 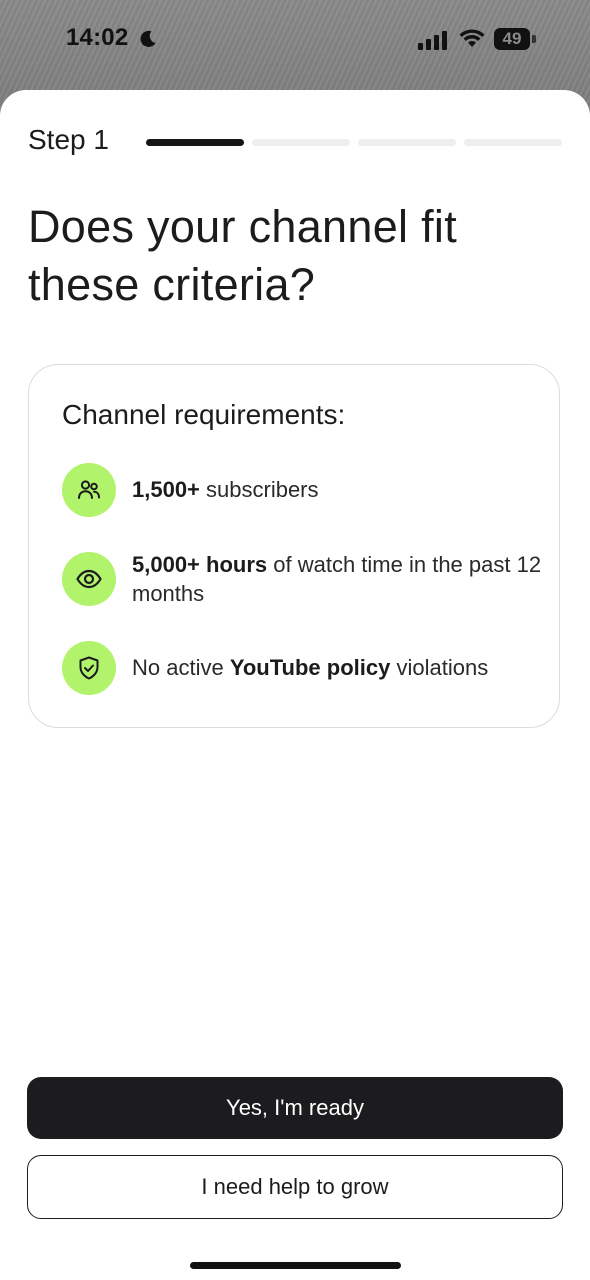 I want to click on requirement-subscribers: 1,500+ subscribers, so click(x=302, y=490).